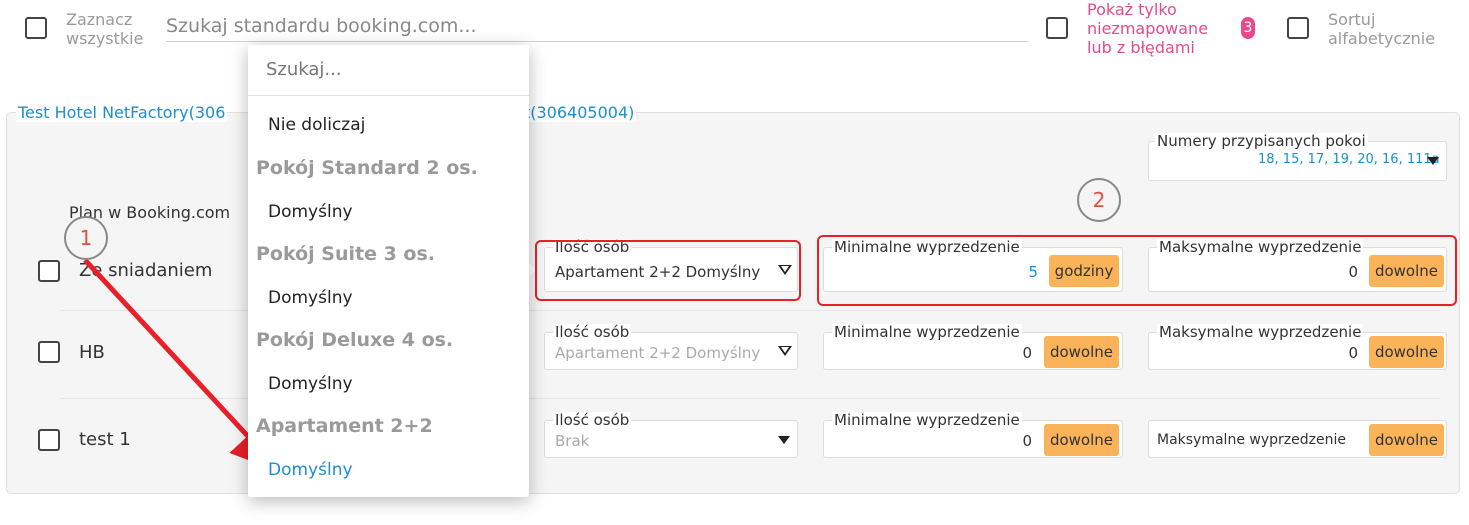 The width and height of the screenshot is (1469, 525). What do you see at coordinates (355, 340) in the screenshot?
I see `dropdown-group-header: Pokój Deluxe 4 os.` at bounding box center [355, 340].